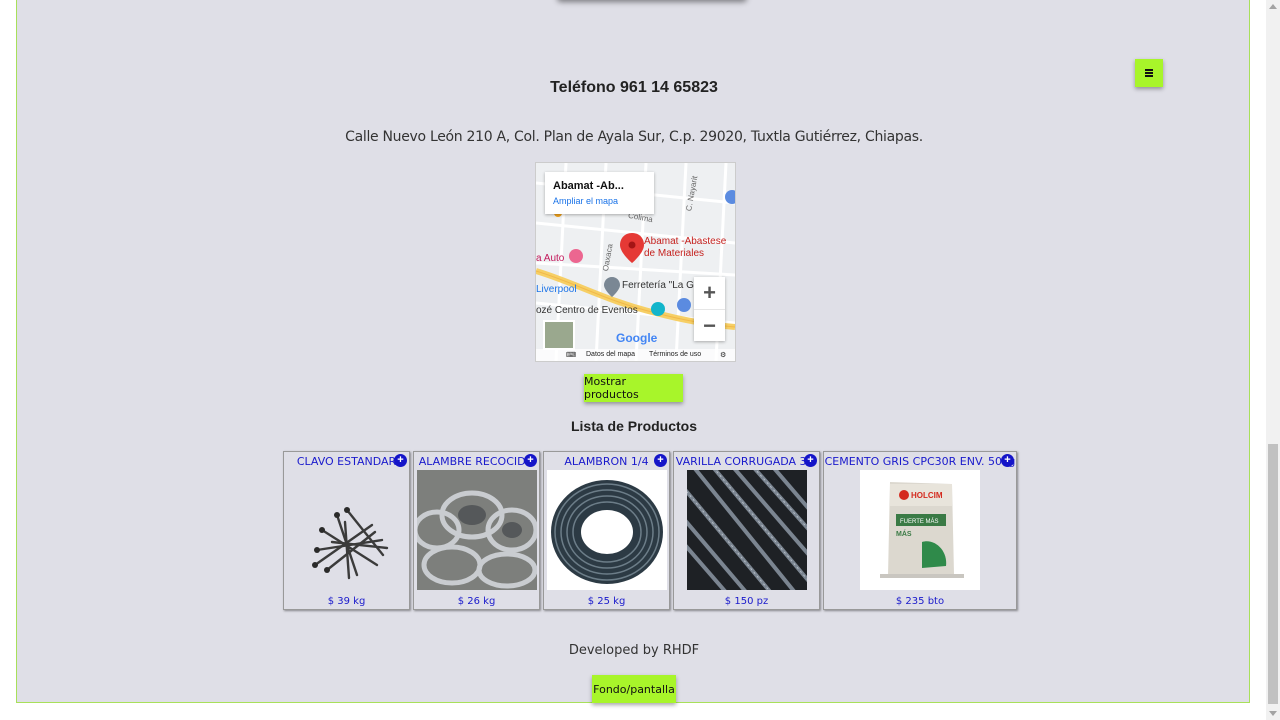 The width and height of the screenshot is (1280, 720). What do you see at coordinates (920, 601) in the screenshot?
I see `product-price: $ 235 bto` at bounding box center [920, 601].